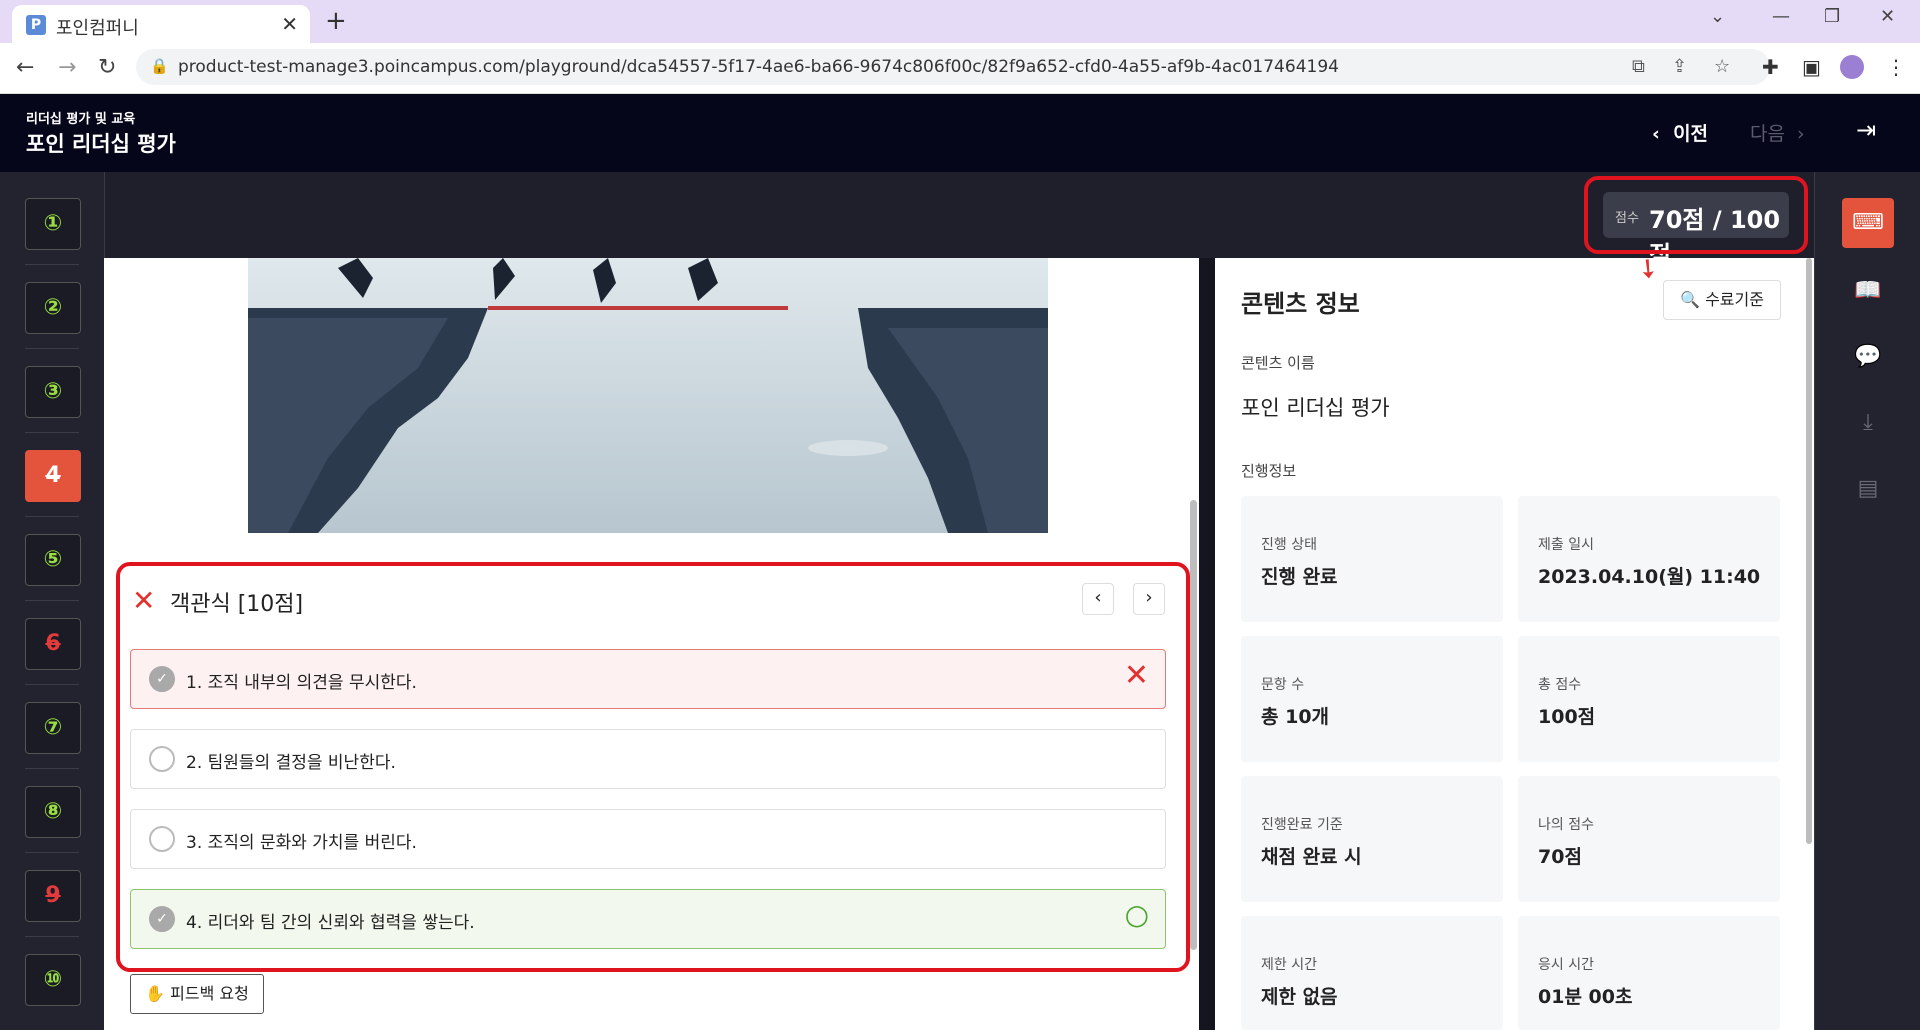  I want to click on question-button: ⑩, so click(53, 980).